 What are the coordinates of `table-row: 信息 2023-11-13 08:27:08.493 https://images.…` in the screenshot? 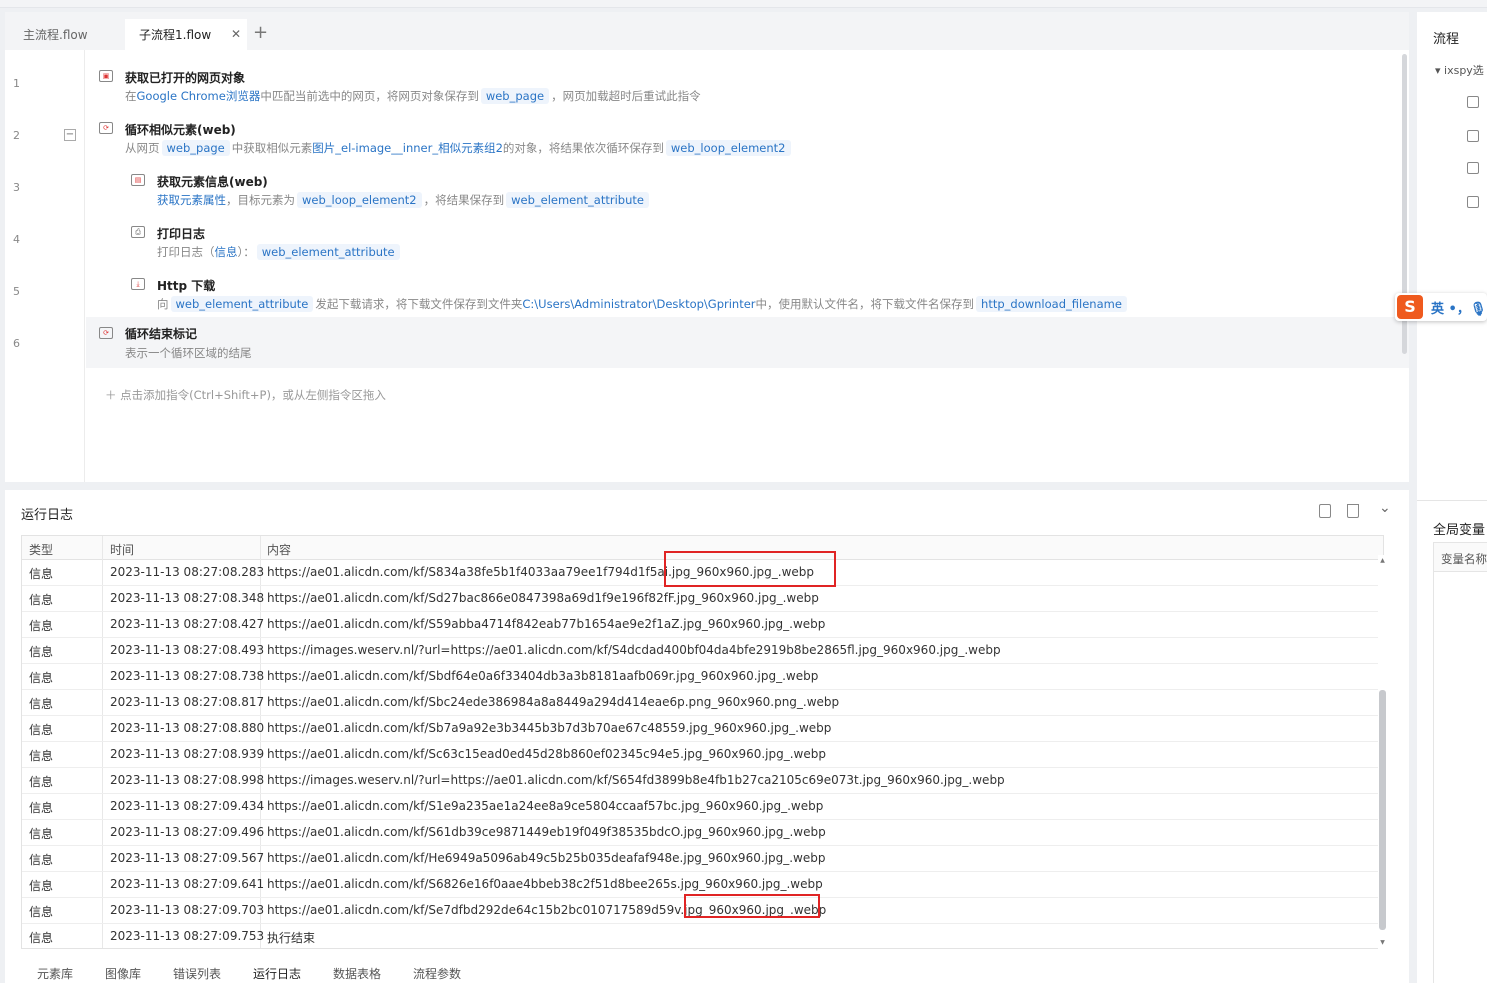 It's located at (702, 651).